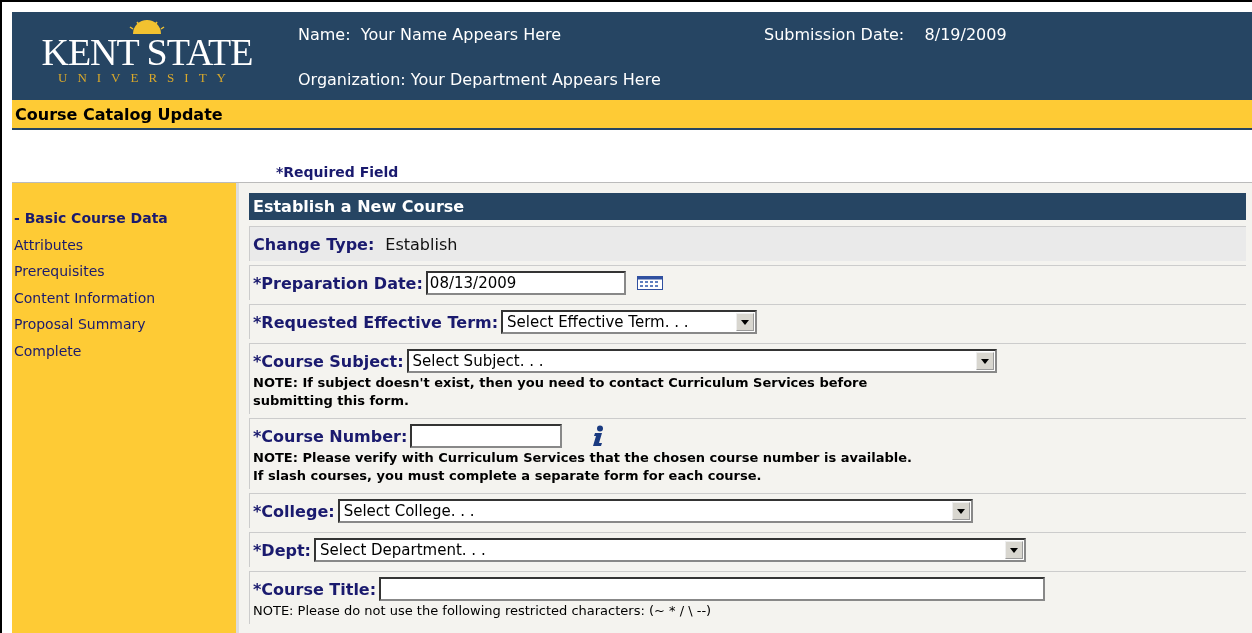 This screenshot has height=633, width=1252. Describe the element at coordinates (670, 550) in the screenshot. I see `select-dropdown: Select Department. . .` at that location.